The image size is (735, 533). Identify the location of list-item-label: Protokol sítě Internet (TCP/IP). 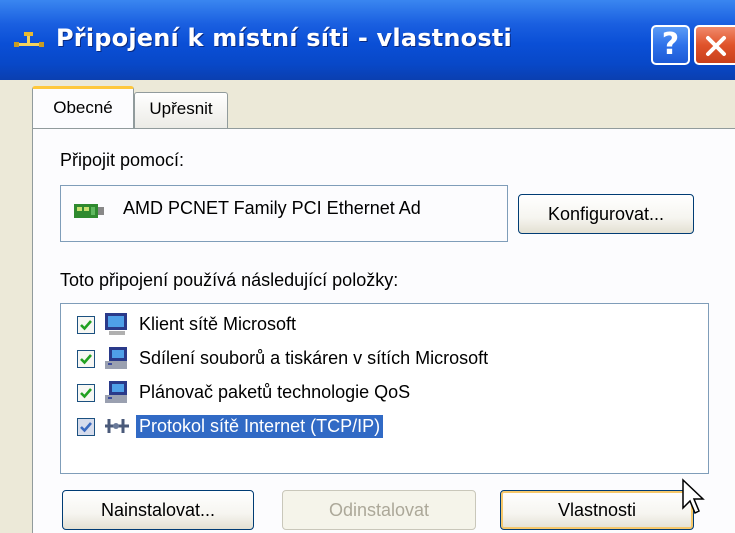
(259, 426).